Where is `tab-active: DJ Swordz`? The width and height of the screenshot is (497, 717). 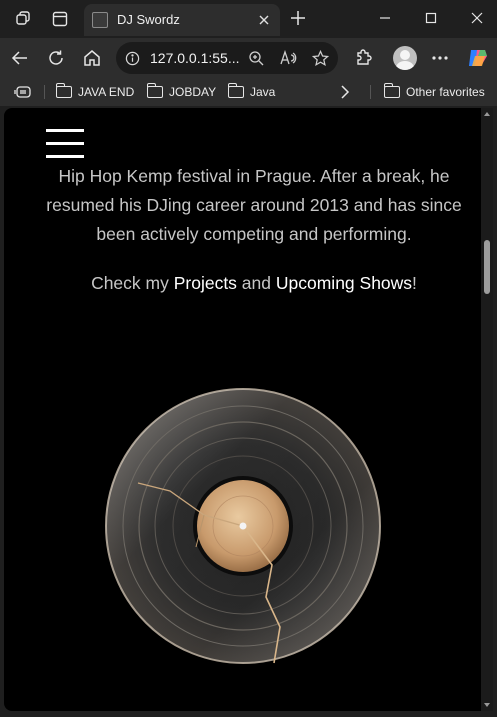
tab-active: DJ Swordz is located at coordinates (182, 20).